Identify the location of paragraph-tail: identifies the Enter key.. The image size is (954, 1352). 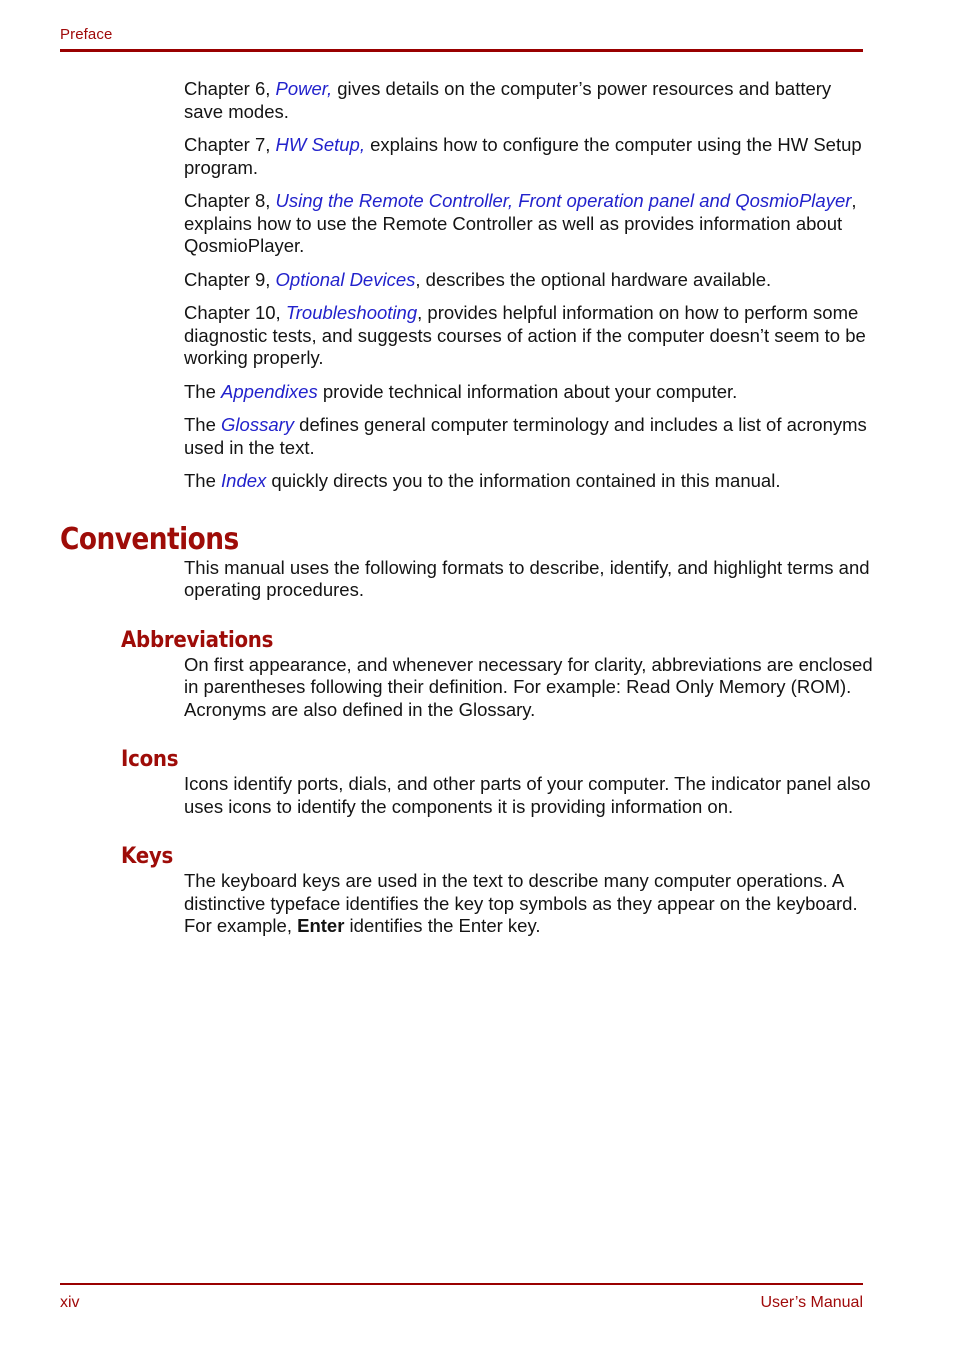
(442, 925).